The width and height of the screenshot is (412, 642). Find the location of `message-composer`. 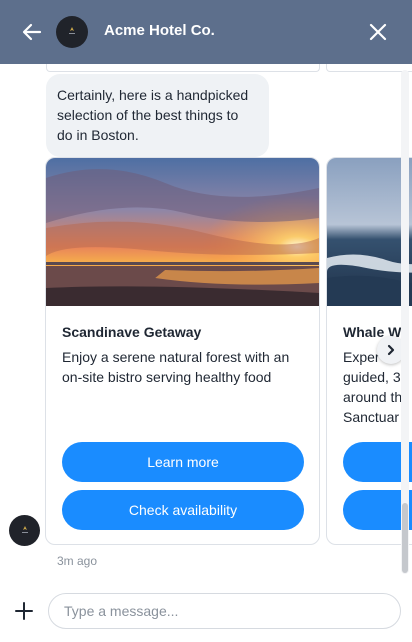

message-composer is located at coordinates (206, 611).